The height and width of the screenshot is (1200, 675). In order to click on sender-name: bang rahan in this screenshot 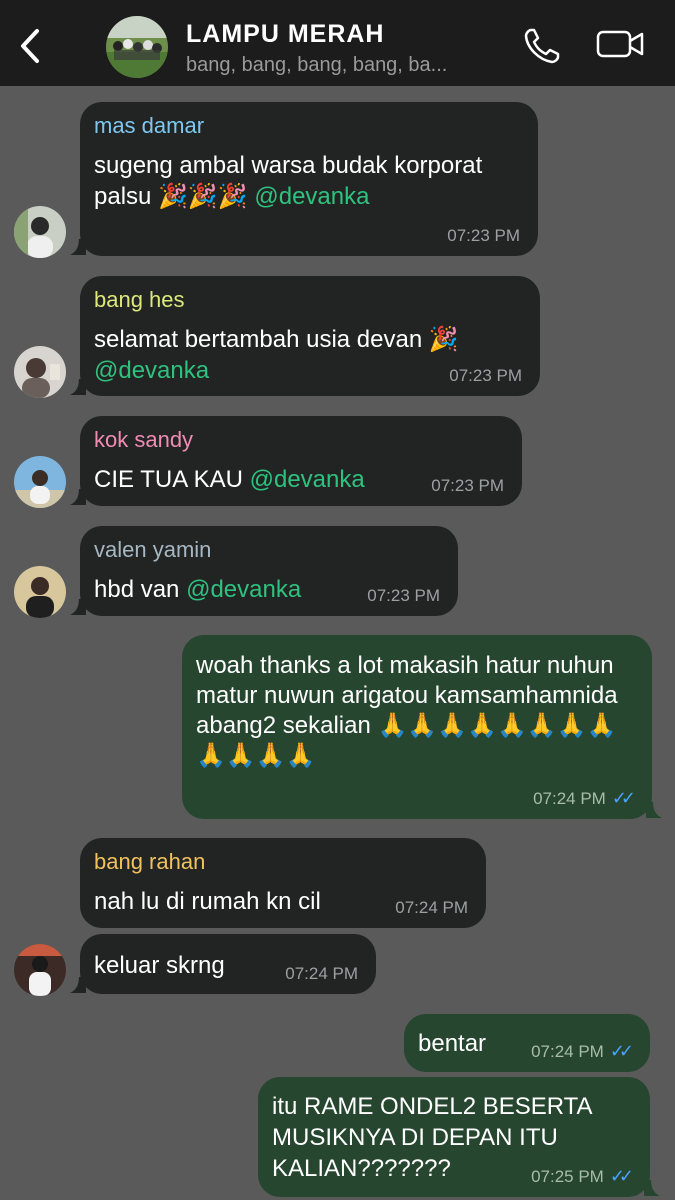, I will do `click(150, 861)`.